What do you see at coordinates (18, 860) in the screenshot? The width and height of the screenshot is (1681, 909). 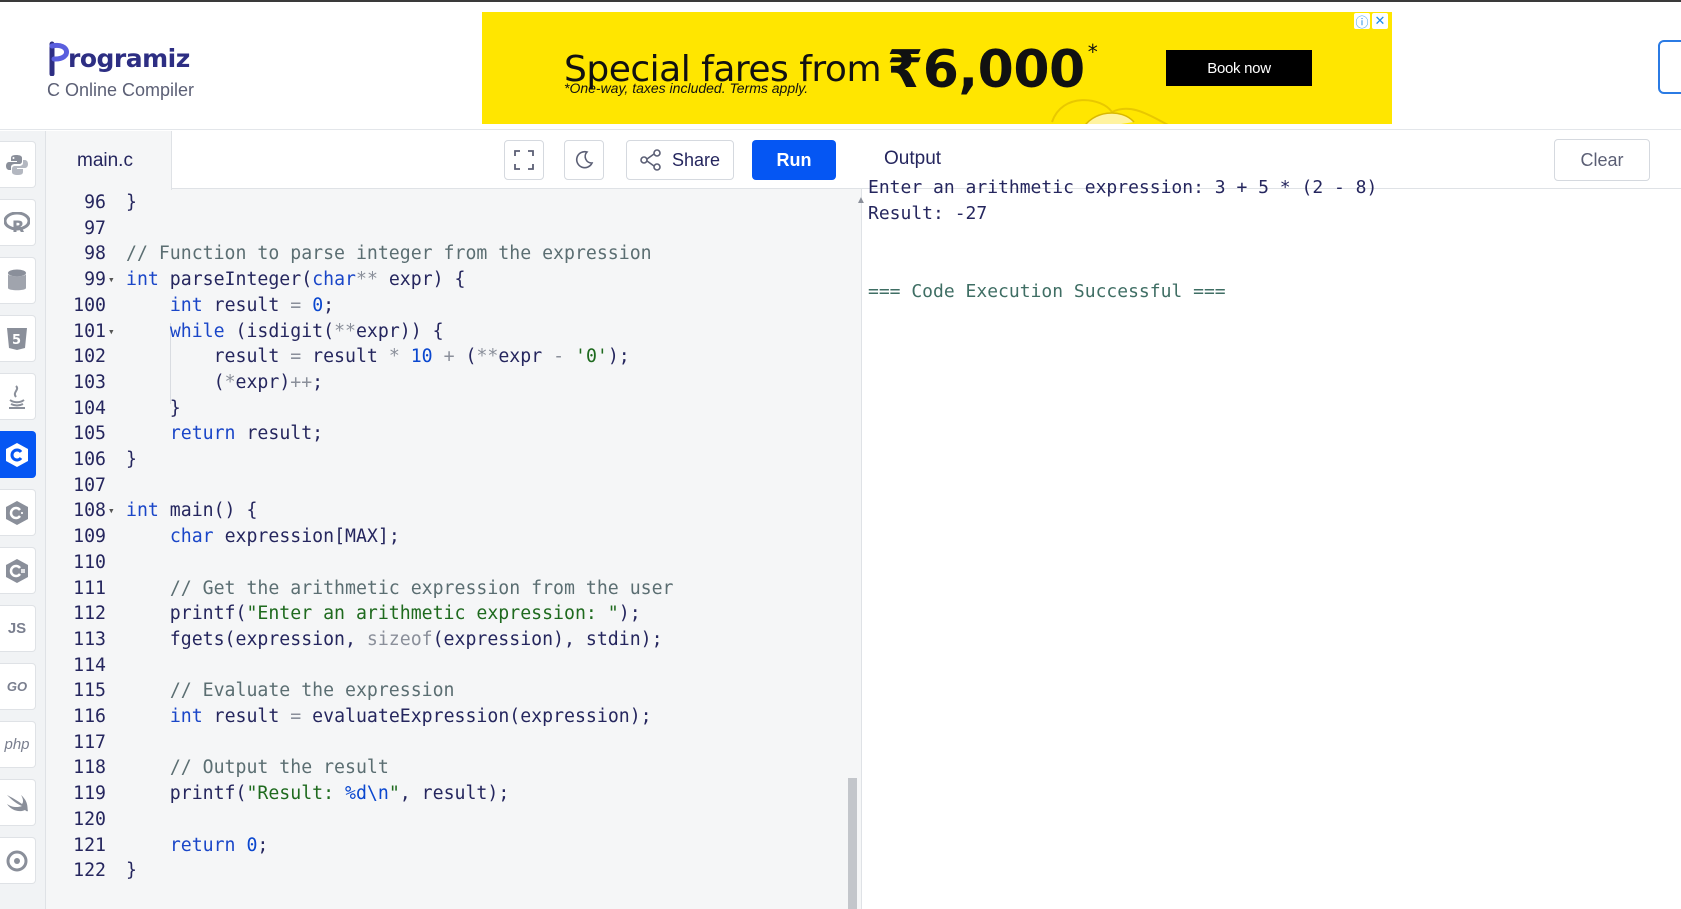 I see `rust-icon` at bounding box center [18, 860].